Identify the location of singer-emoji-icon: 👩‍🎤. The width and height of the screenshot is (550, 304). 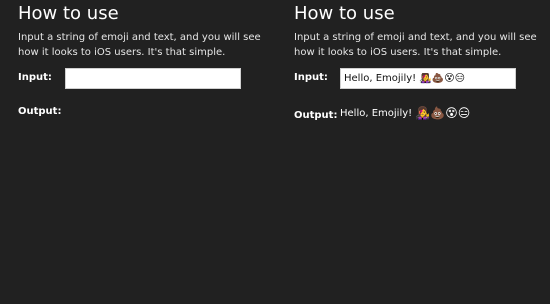
(423, 113).